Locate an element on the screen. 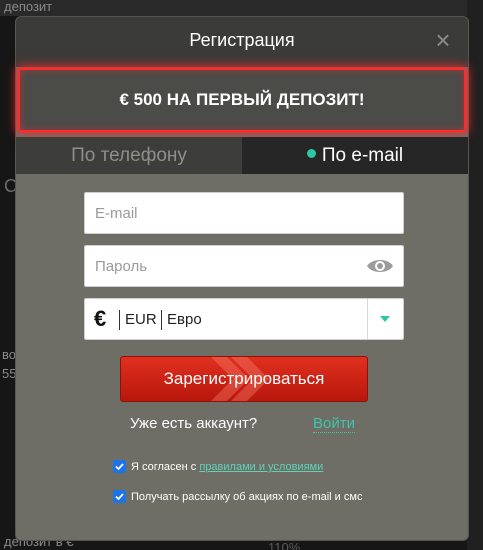 Image resolution: width=483 pixels, height=550 pixels. terms-checkbox is located at coordinates (119, 466).